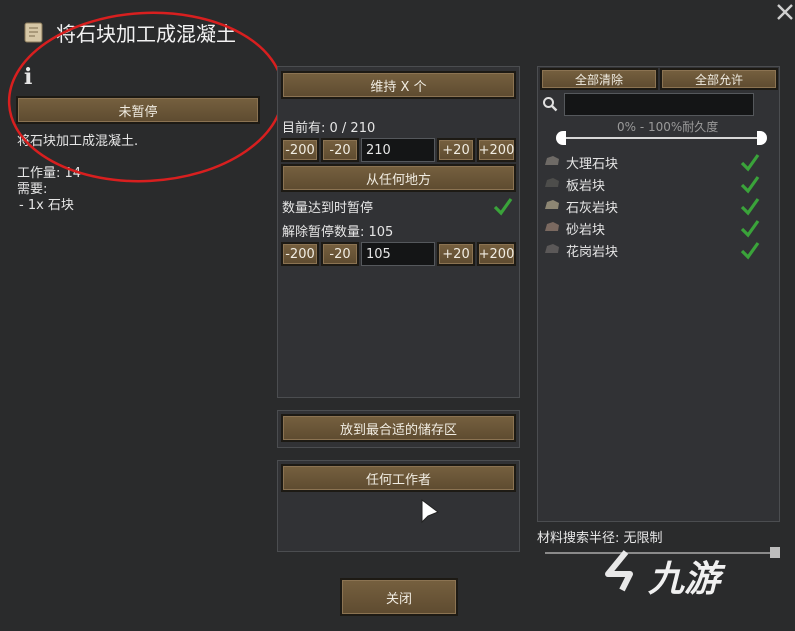 This screenshot has height=631, width=795. I want to click on target-minus-200-button: -200, so click(300, 150).